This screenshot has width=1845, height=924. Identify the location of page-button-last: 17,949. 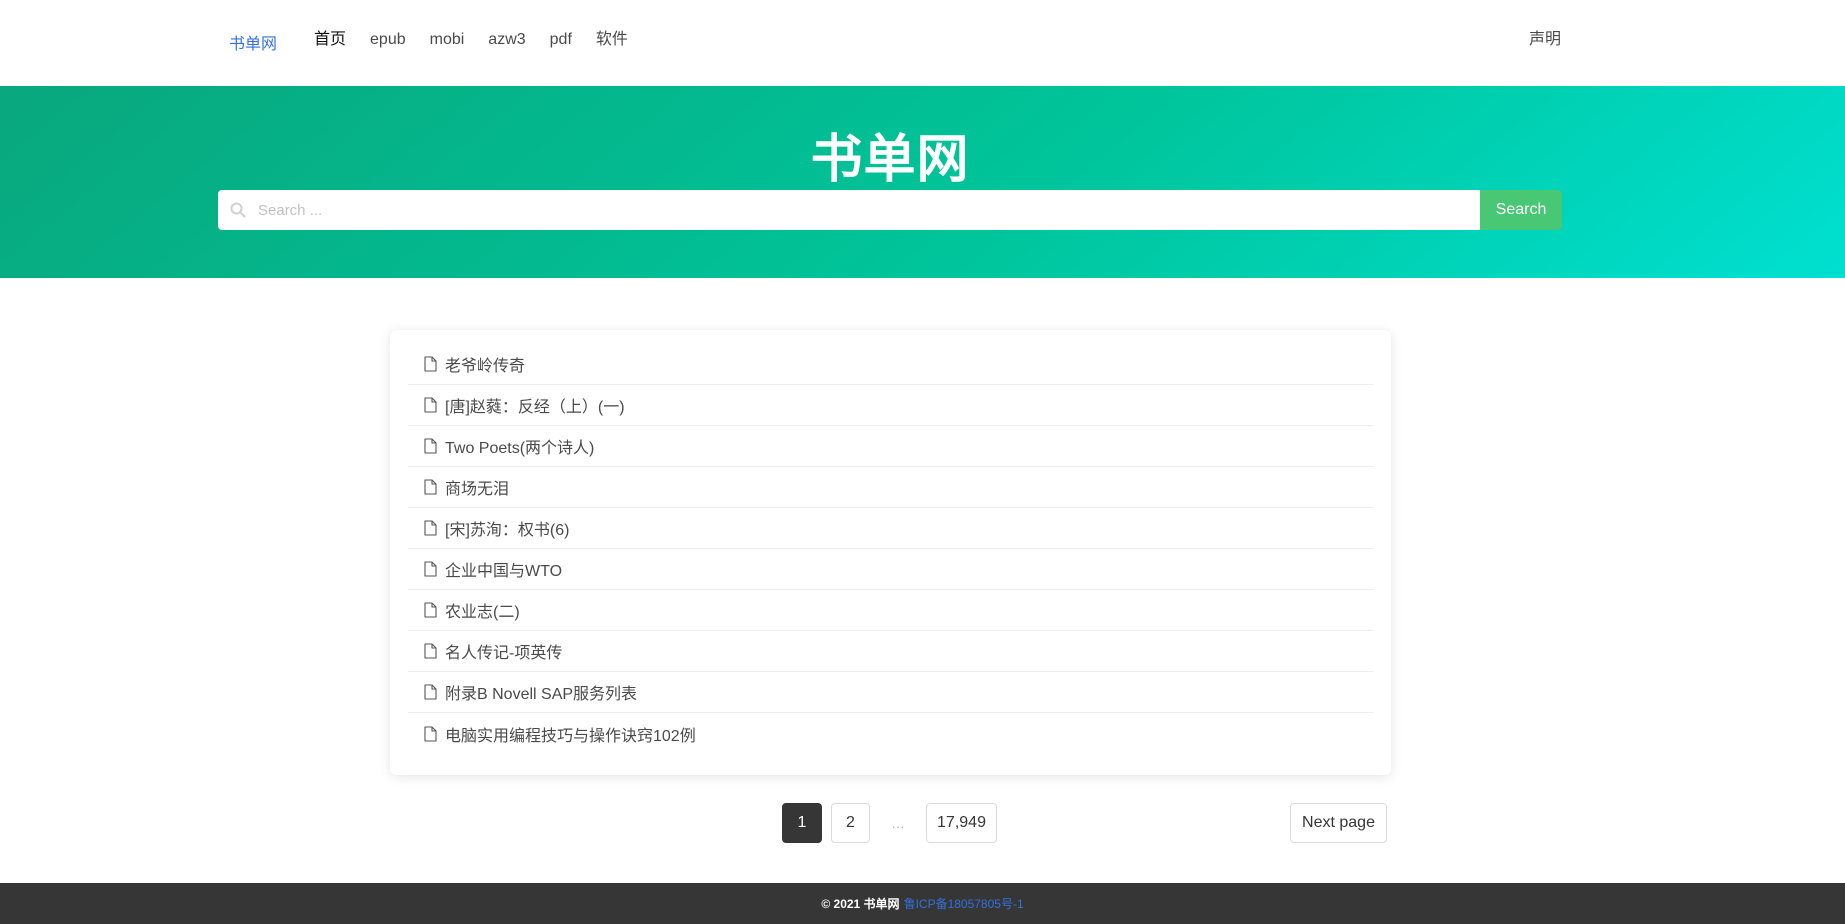
(961, 823).